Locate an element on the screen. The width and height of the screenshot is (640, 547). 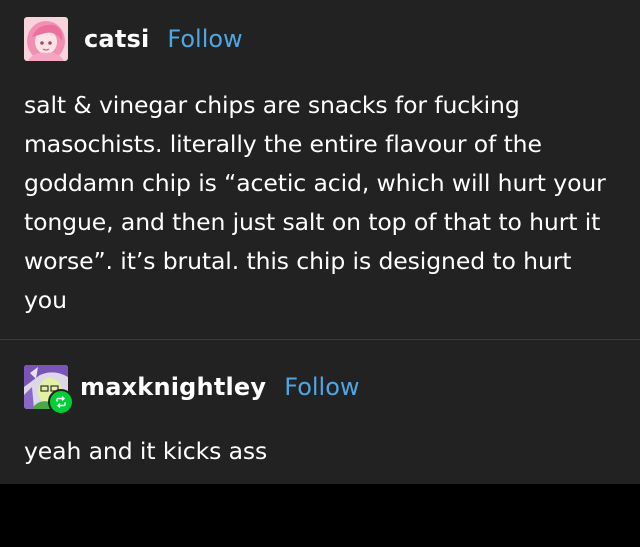
username: catsi is located at coordinates (116, 39).